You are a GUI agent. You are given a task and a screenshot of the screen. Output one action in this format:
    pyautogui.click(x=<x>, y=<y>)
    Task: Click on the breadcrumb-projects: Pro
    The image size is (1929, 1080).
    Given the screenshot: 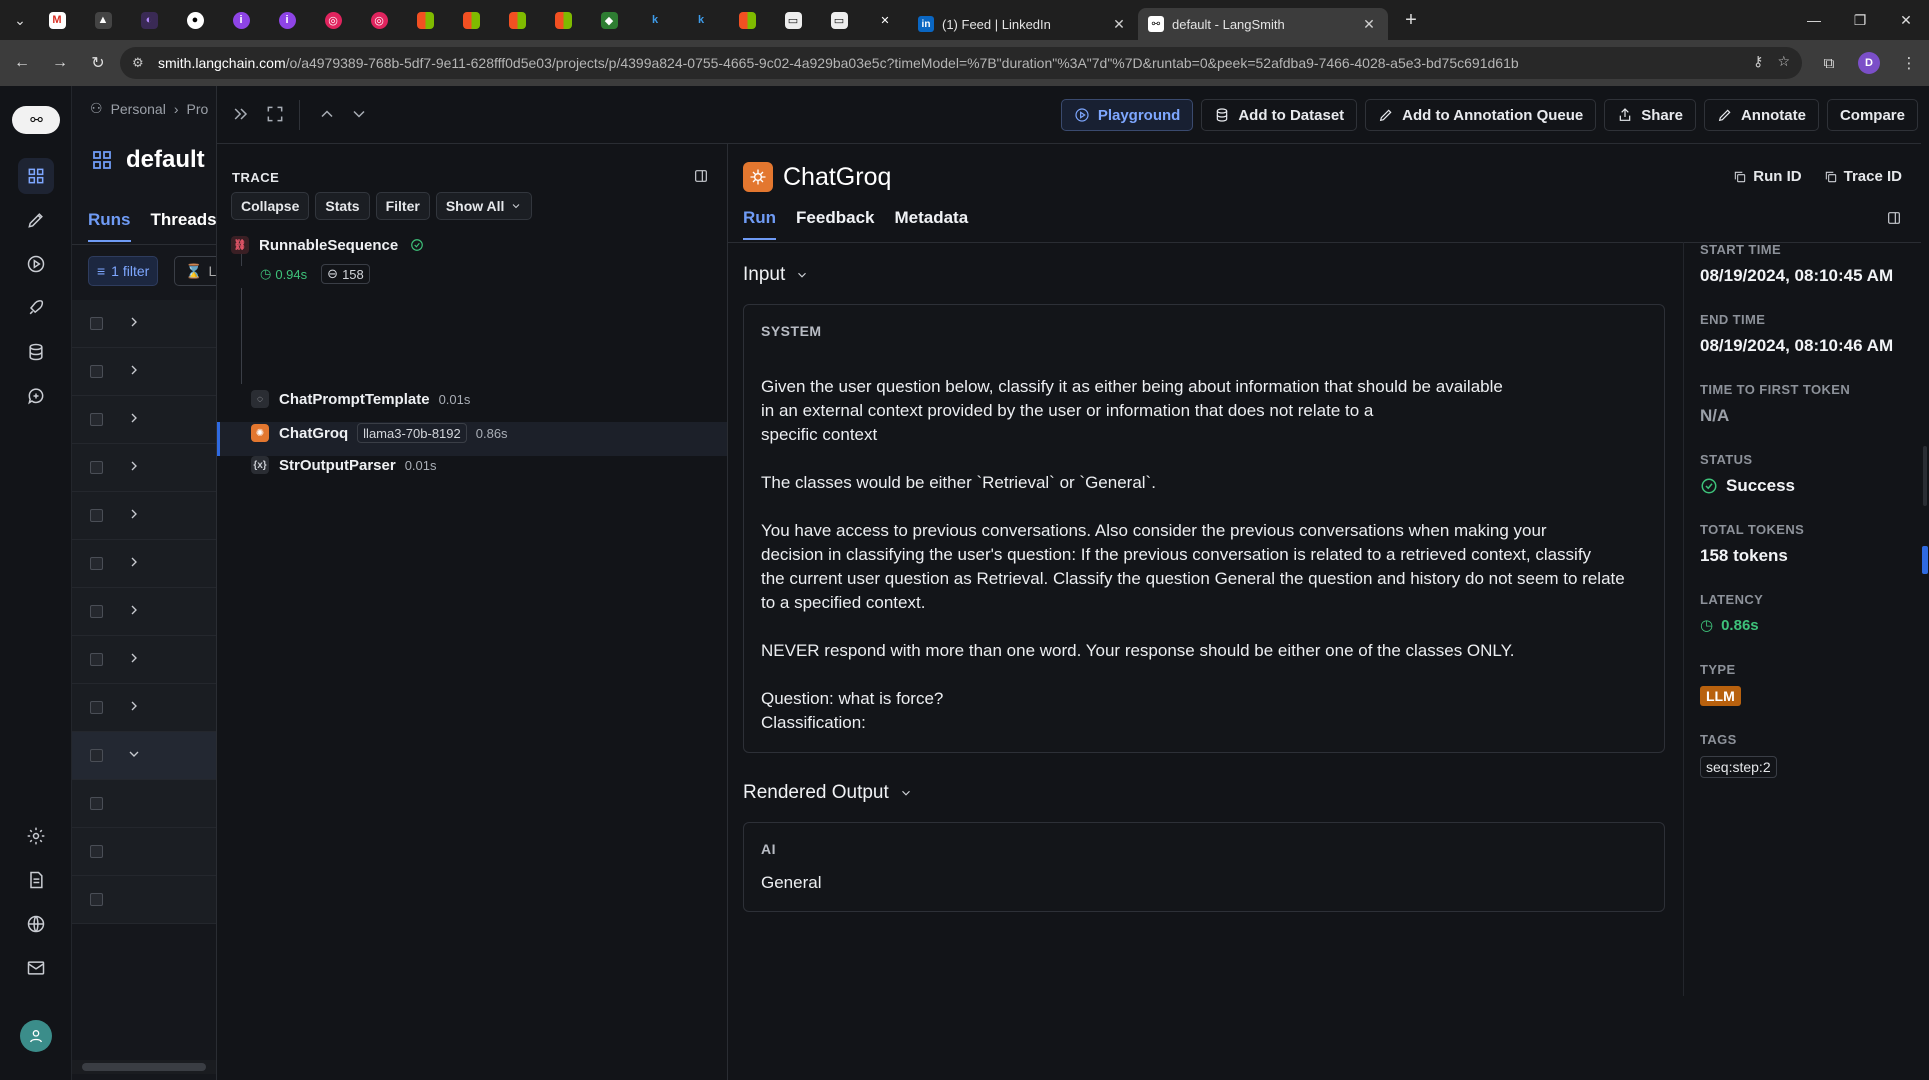 What is the action you would take?
    pyautogui.click(x=198, y=109)
    